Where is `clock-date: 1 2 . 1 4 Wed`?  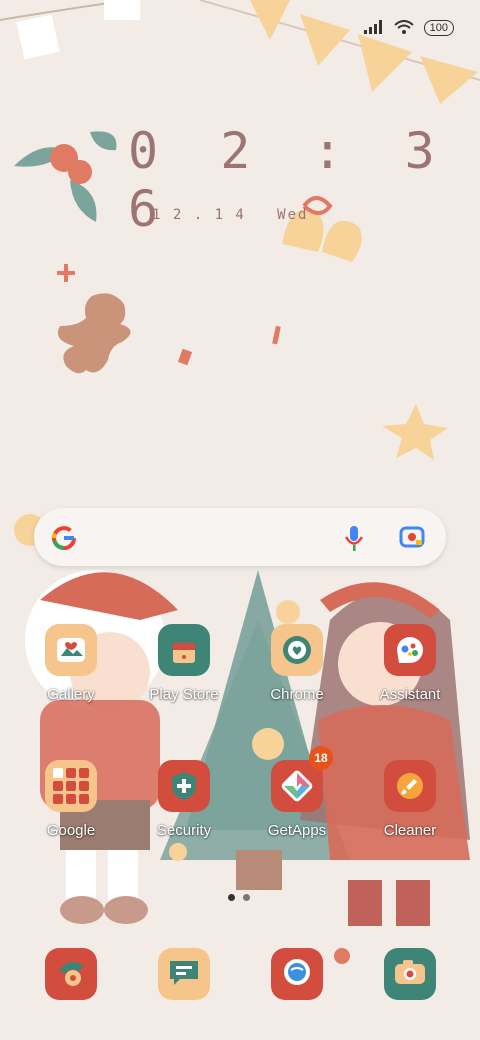 clock-date: 1 2 . 1 4 Wed is located at coordinates (230, 215).